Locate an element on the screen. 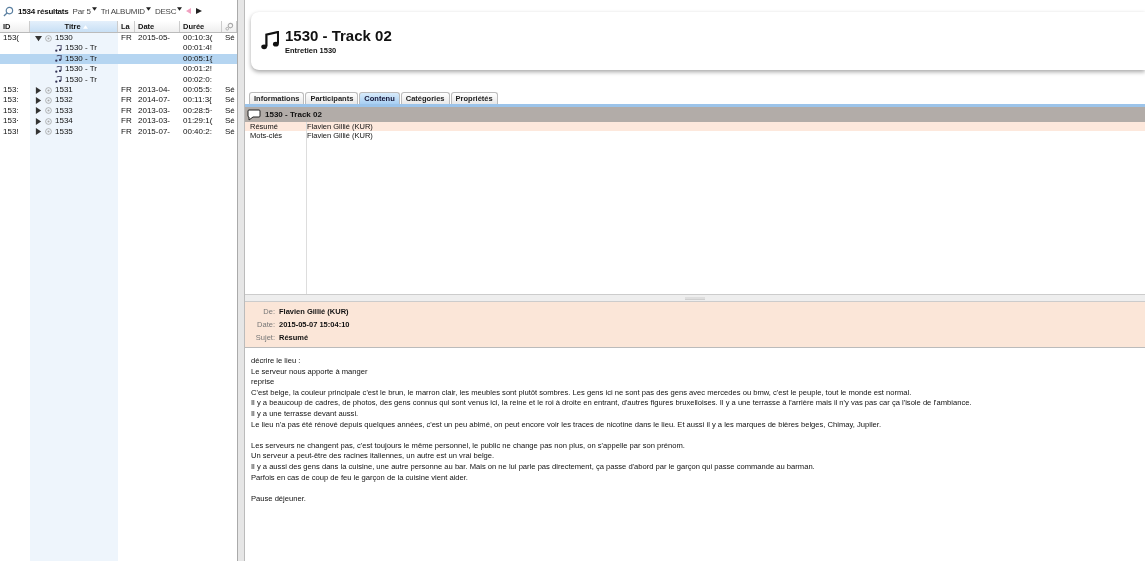 The height and width of the screenshot is (561, 1145). table-cell: 00:10:3( is located at coordinates (198, 38).